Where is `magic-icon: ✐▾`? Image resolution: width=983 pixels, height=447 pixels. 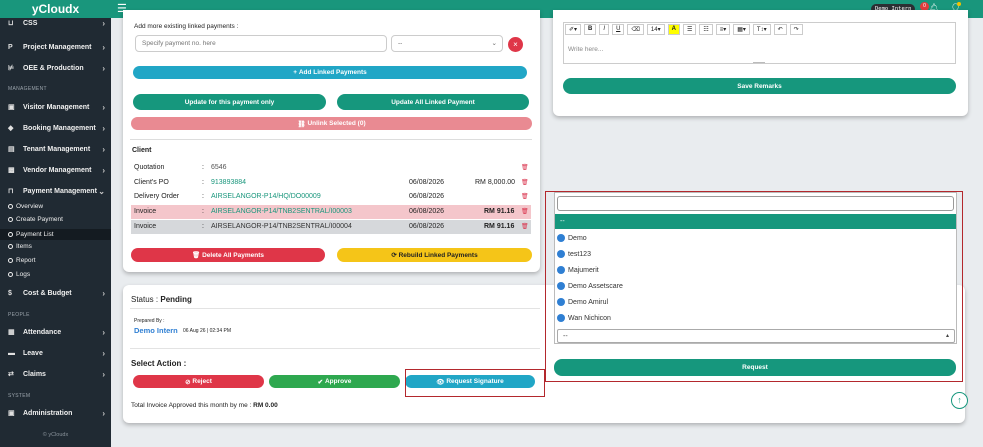 magic-icon: ✐▾ is located at coordinates (573, 29).